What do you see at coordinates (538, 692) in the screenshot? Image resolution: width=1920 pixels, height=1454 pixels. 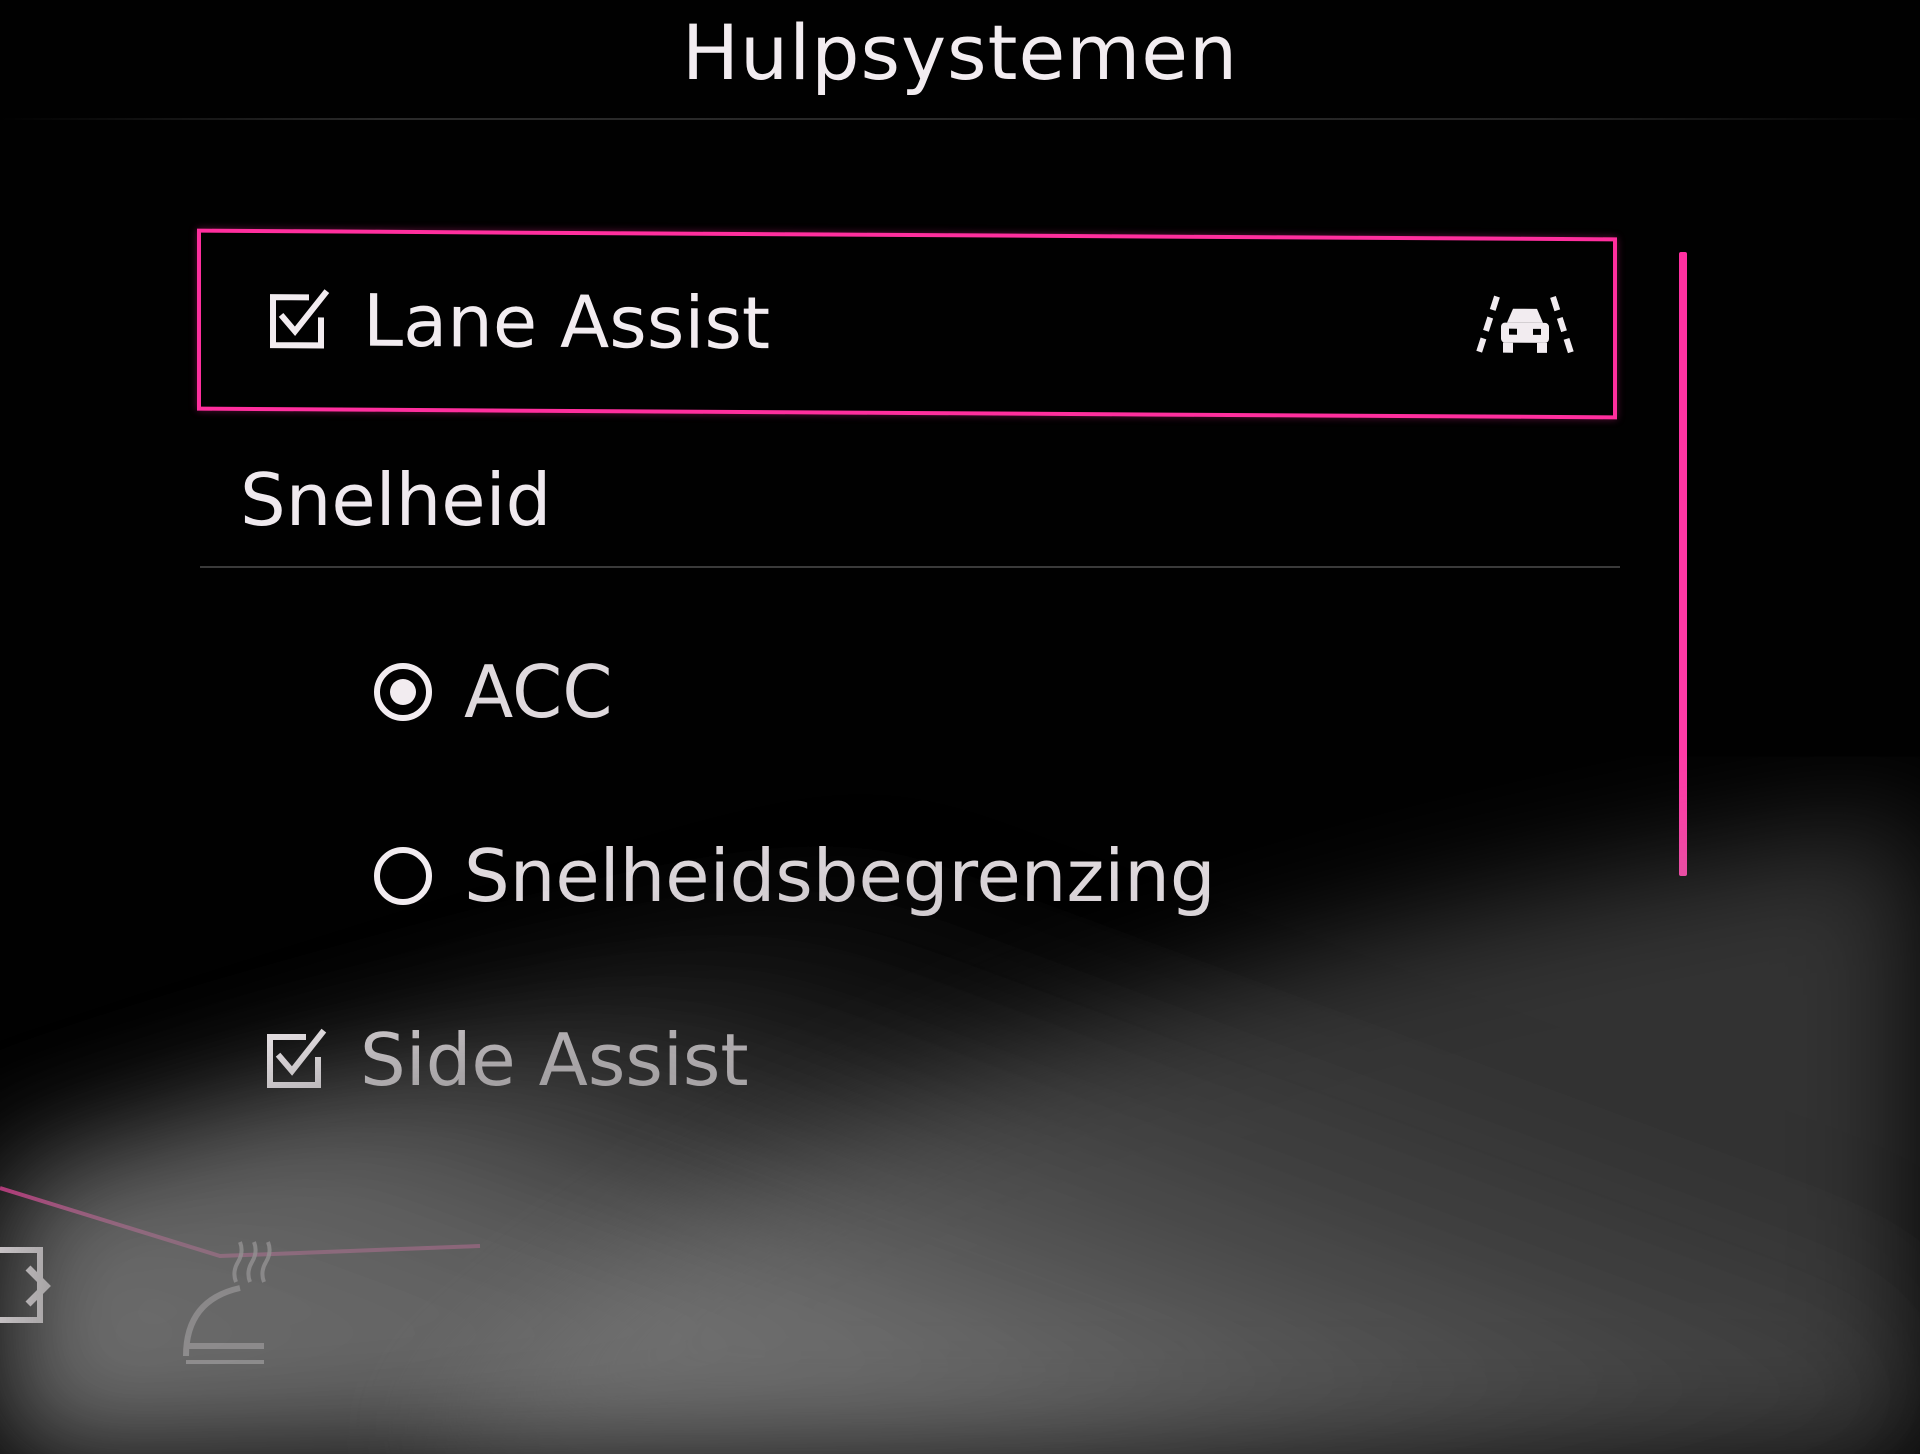 I see `option-acc-label: ACC` at bounding box center [538, 692].